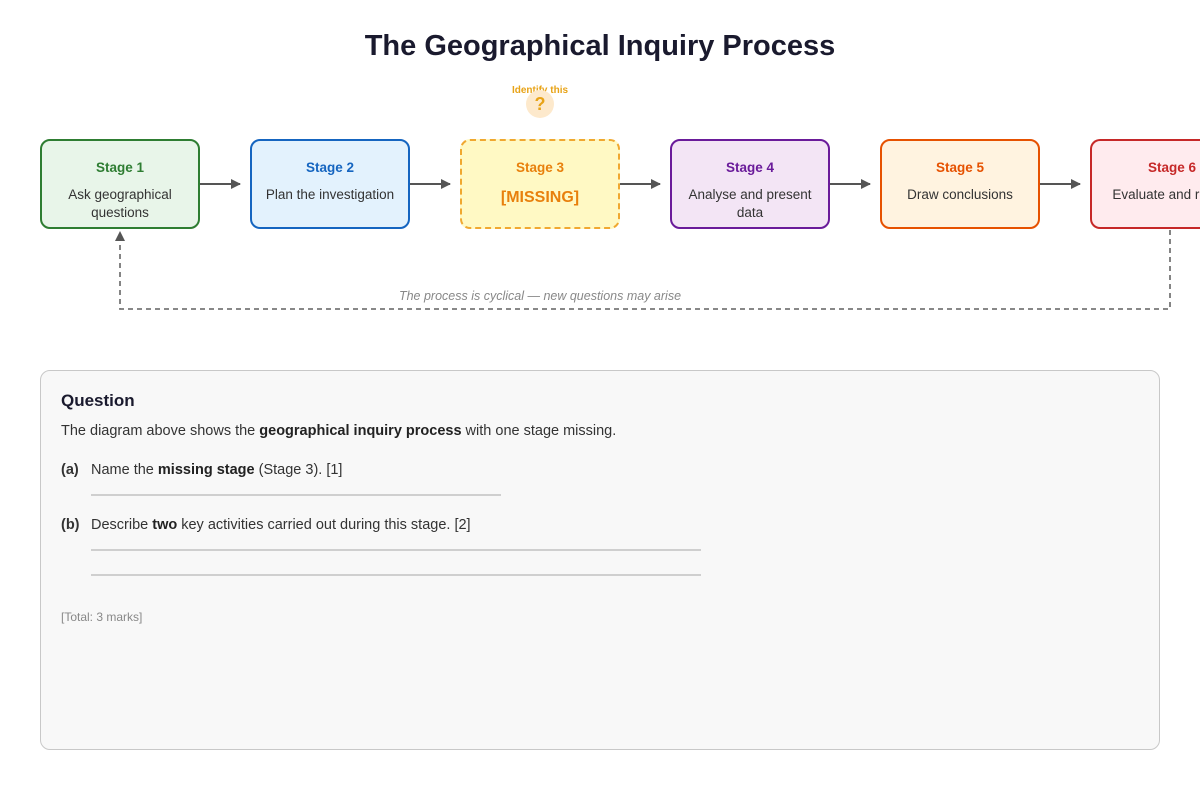 The width and height of the screenshot is (1200, 800). What do you see at coordinates (396, 575) in the screenshot?
I see `answer-line-b2` at bounding box center [396, 575].